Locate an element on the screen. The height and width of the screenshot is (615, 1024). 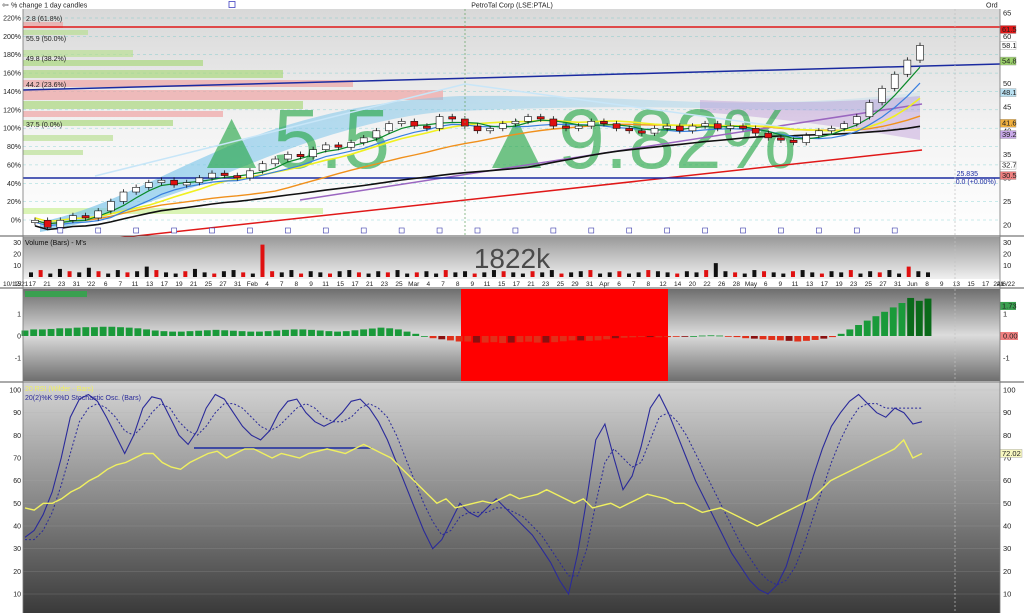
date-label: 7 is located at coordinates (121, 284).